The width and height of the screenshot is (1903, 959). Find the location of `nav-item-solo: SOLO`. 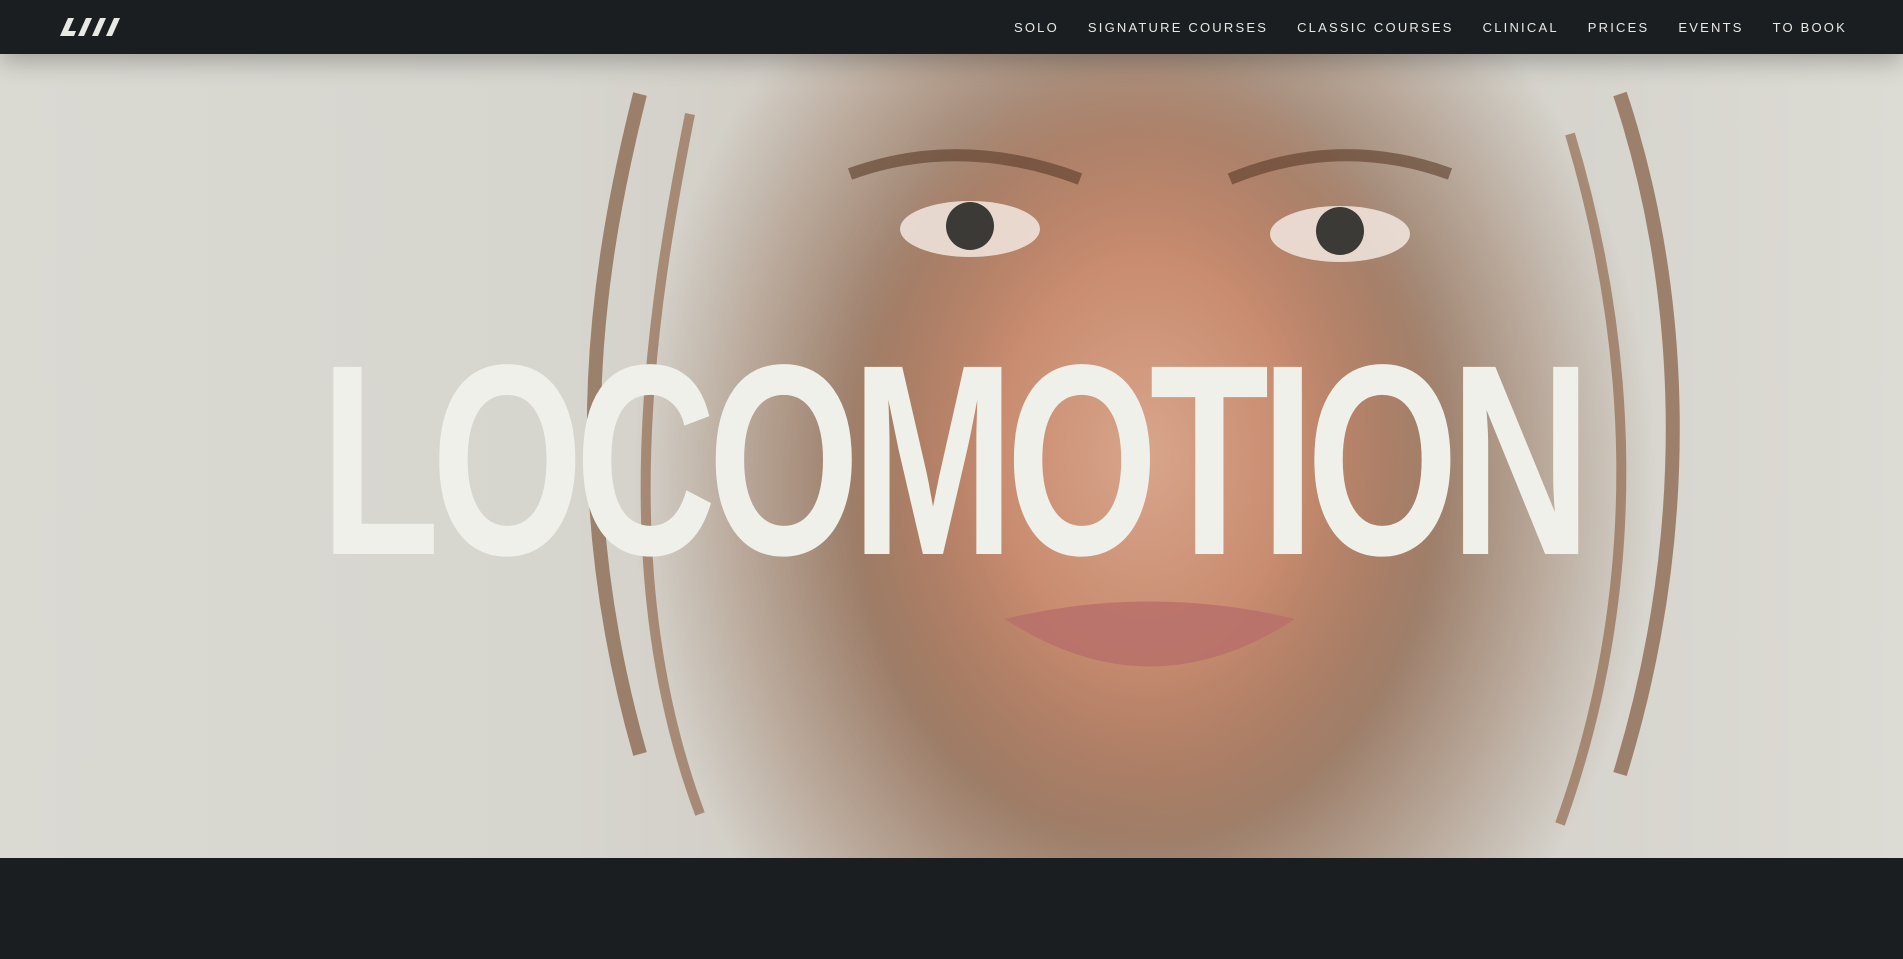

nav-item-solo: SOLO is located at coordinates (1036, 27).